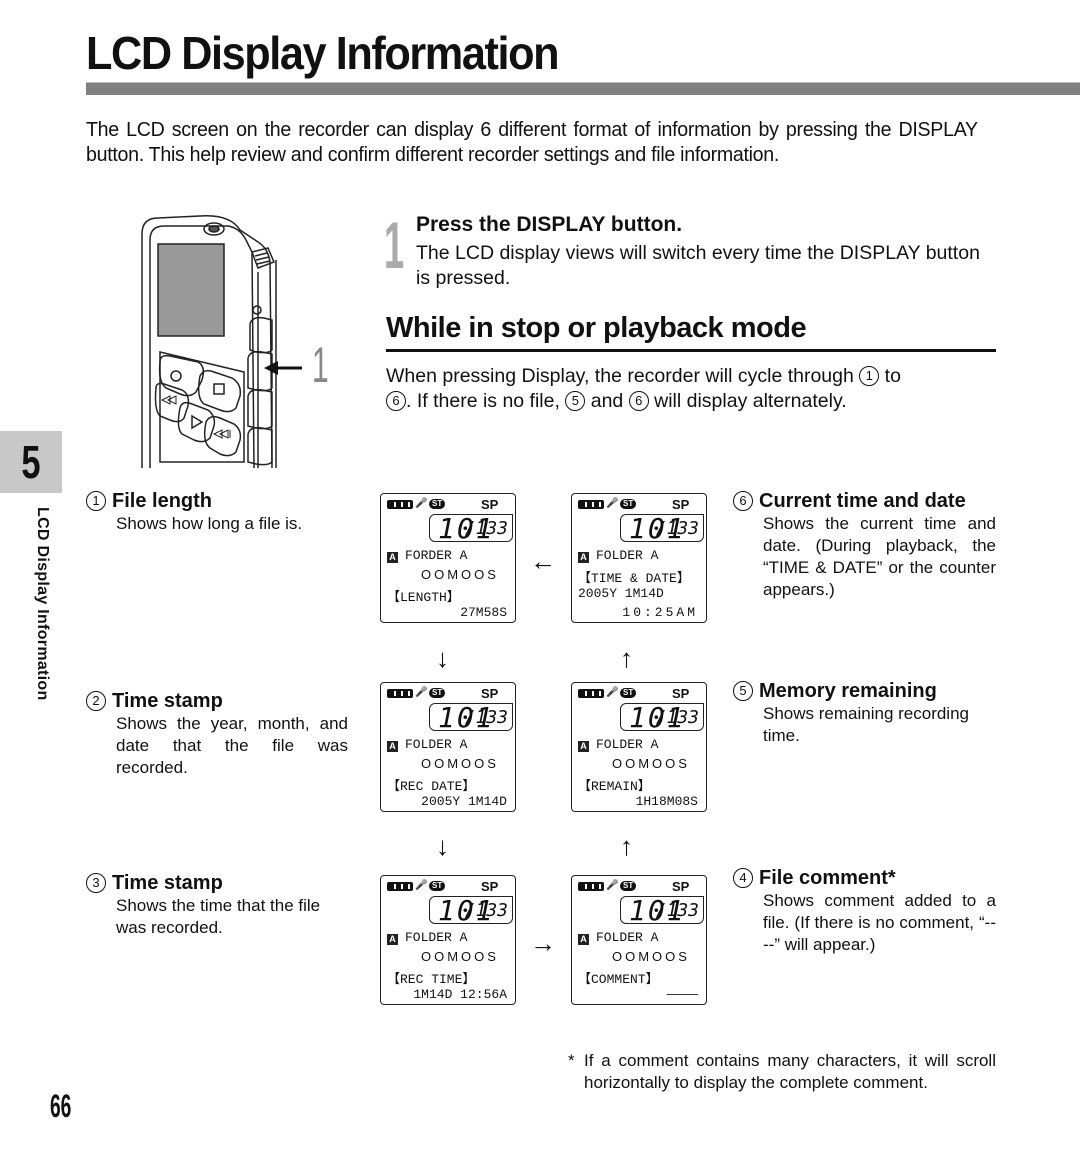 This screenshot has height=1156, width=1080. What do you see at coordinates (862, 501) in the screenshot?
I see `item-title: Current time and date` at bounding box center [862, 501].